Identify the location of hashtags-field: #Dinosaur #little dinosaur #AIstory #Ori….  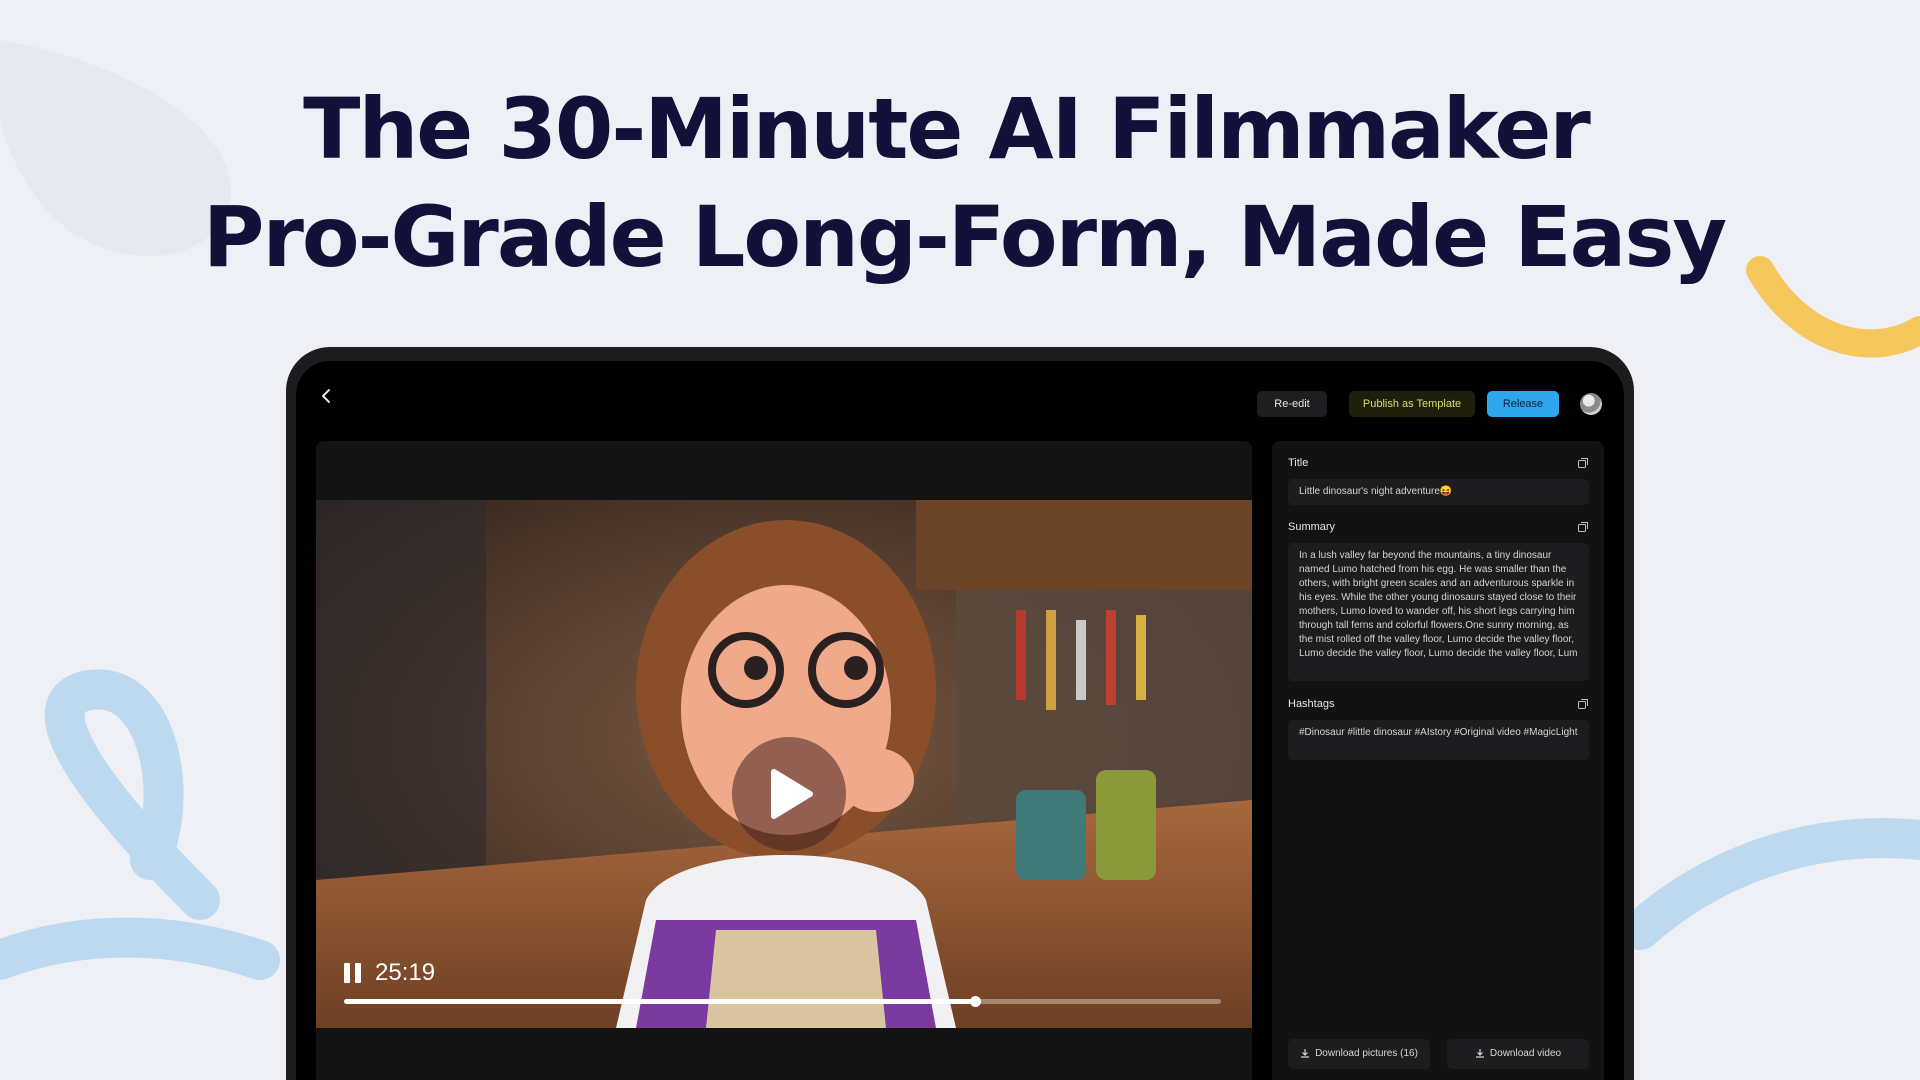
(1438, 740).